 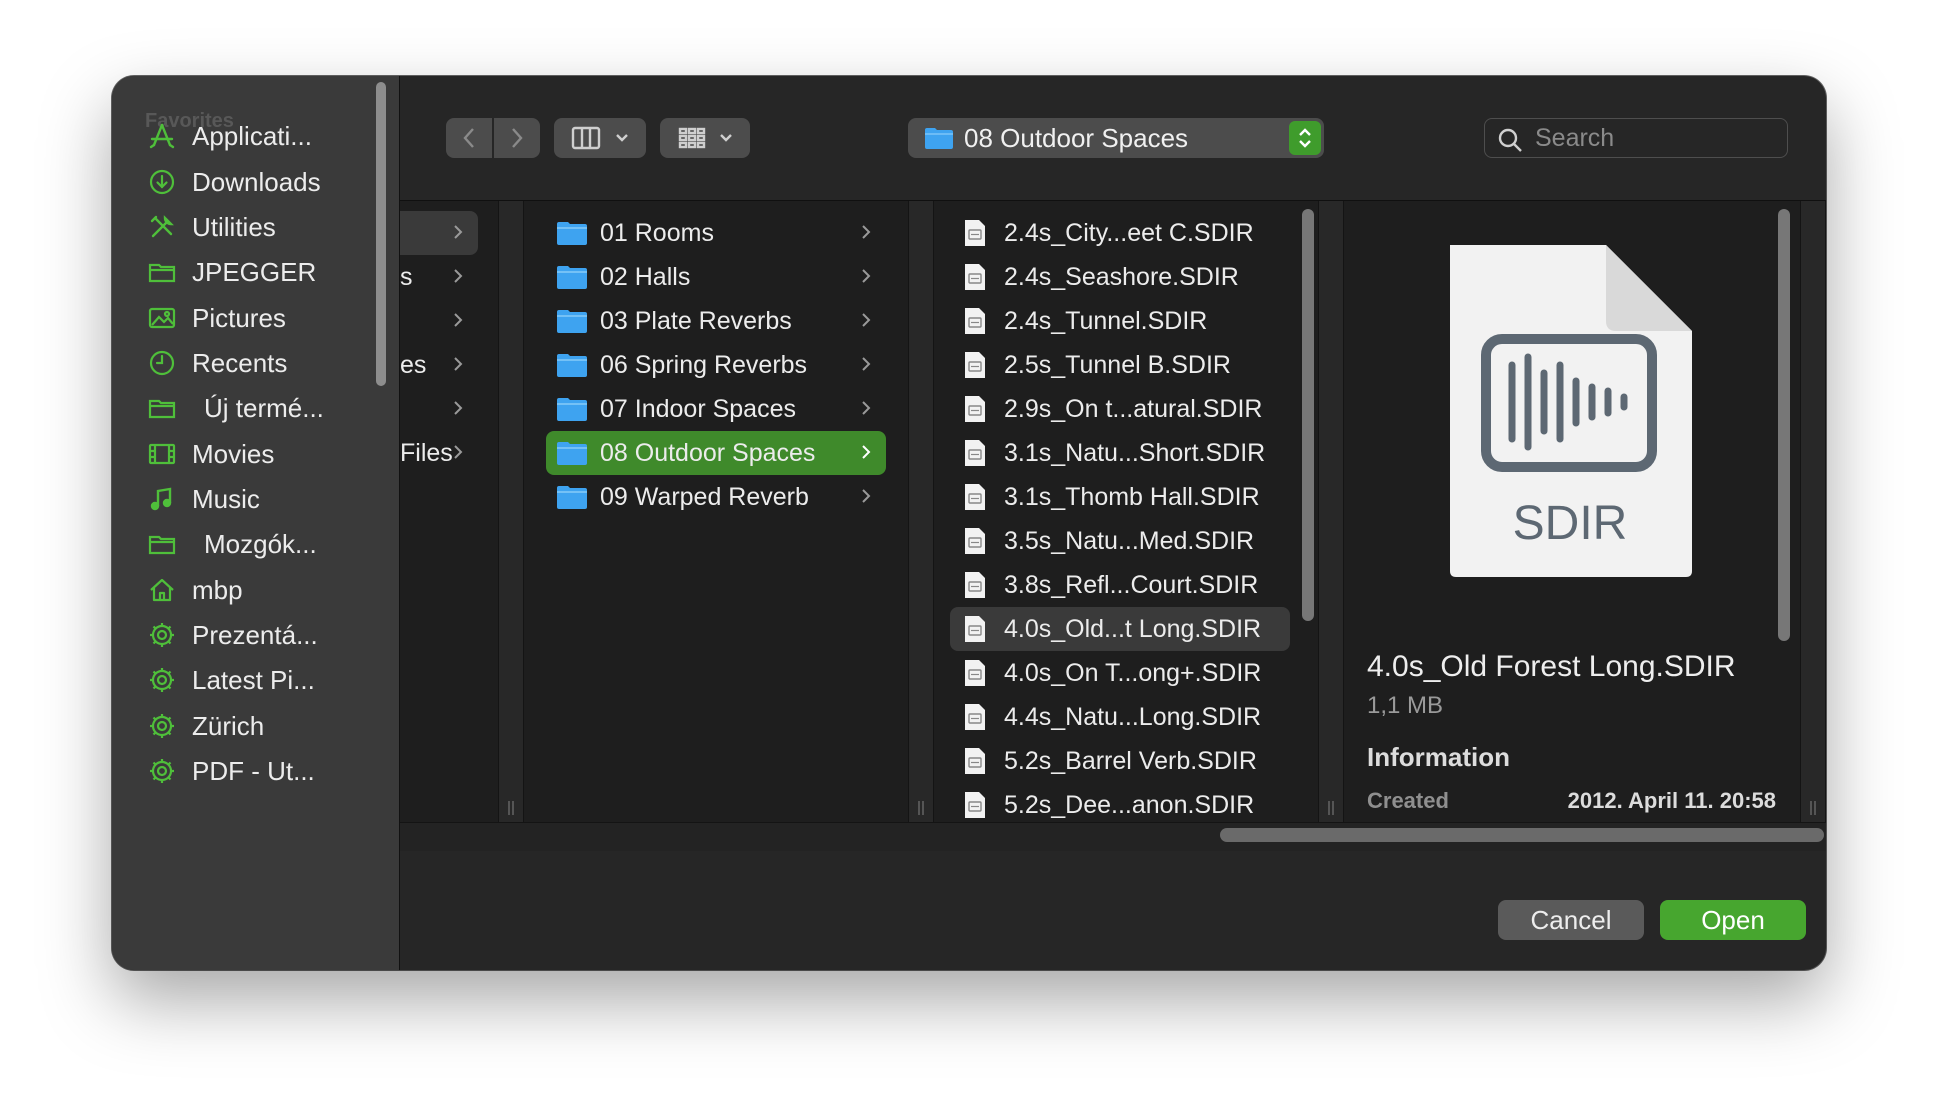 I want to click on sidebar-item-mbp: mbp, so click(x=256, y=590).